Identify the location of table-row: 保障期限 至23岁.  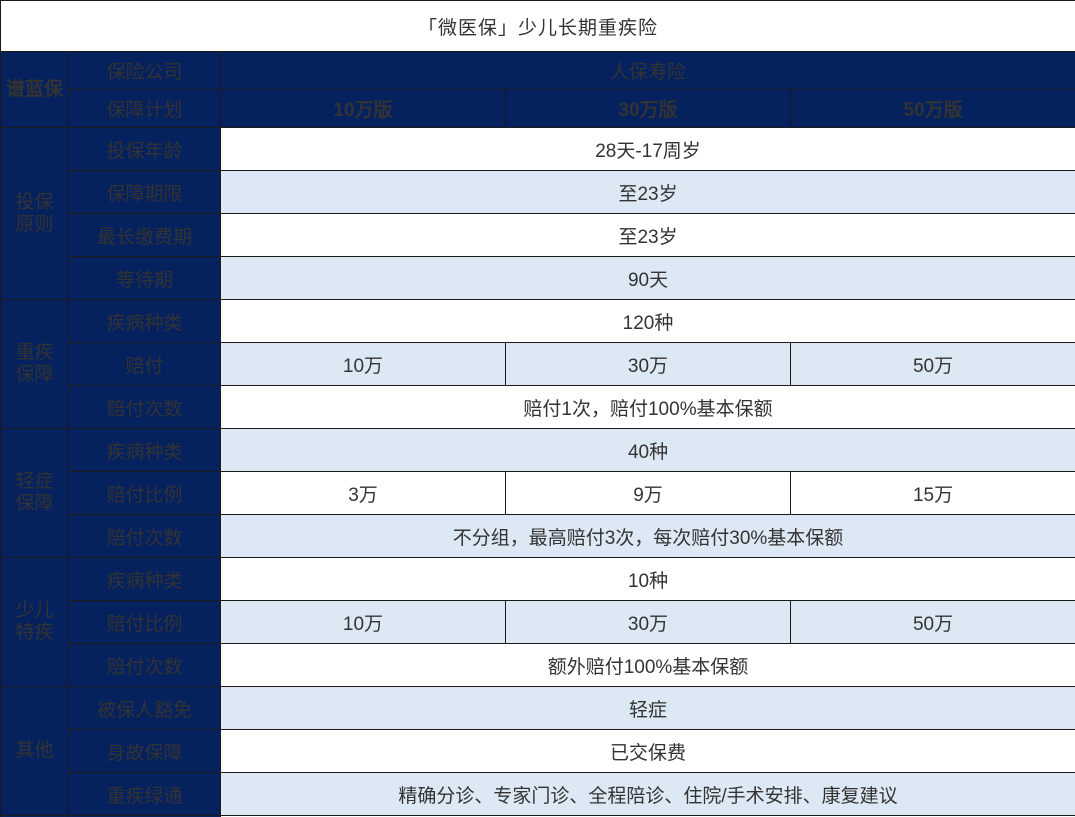
(538, 192).